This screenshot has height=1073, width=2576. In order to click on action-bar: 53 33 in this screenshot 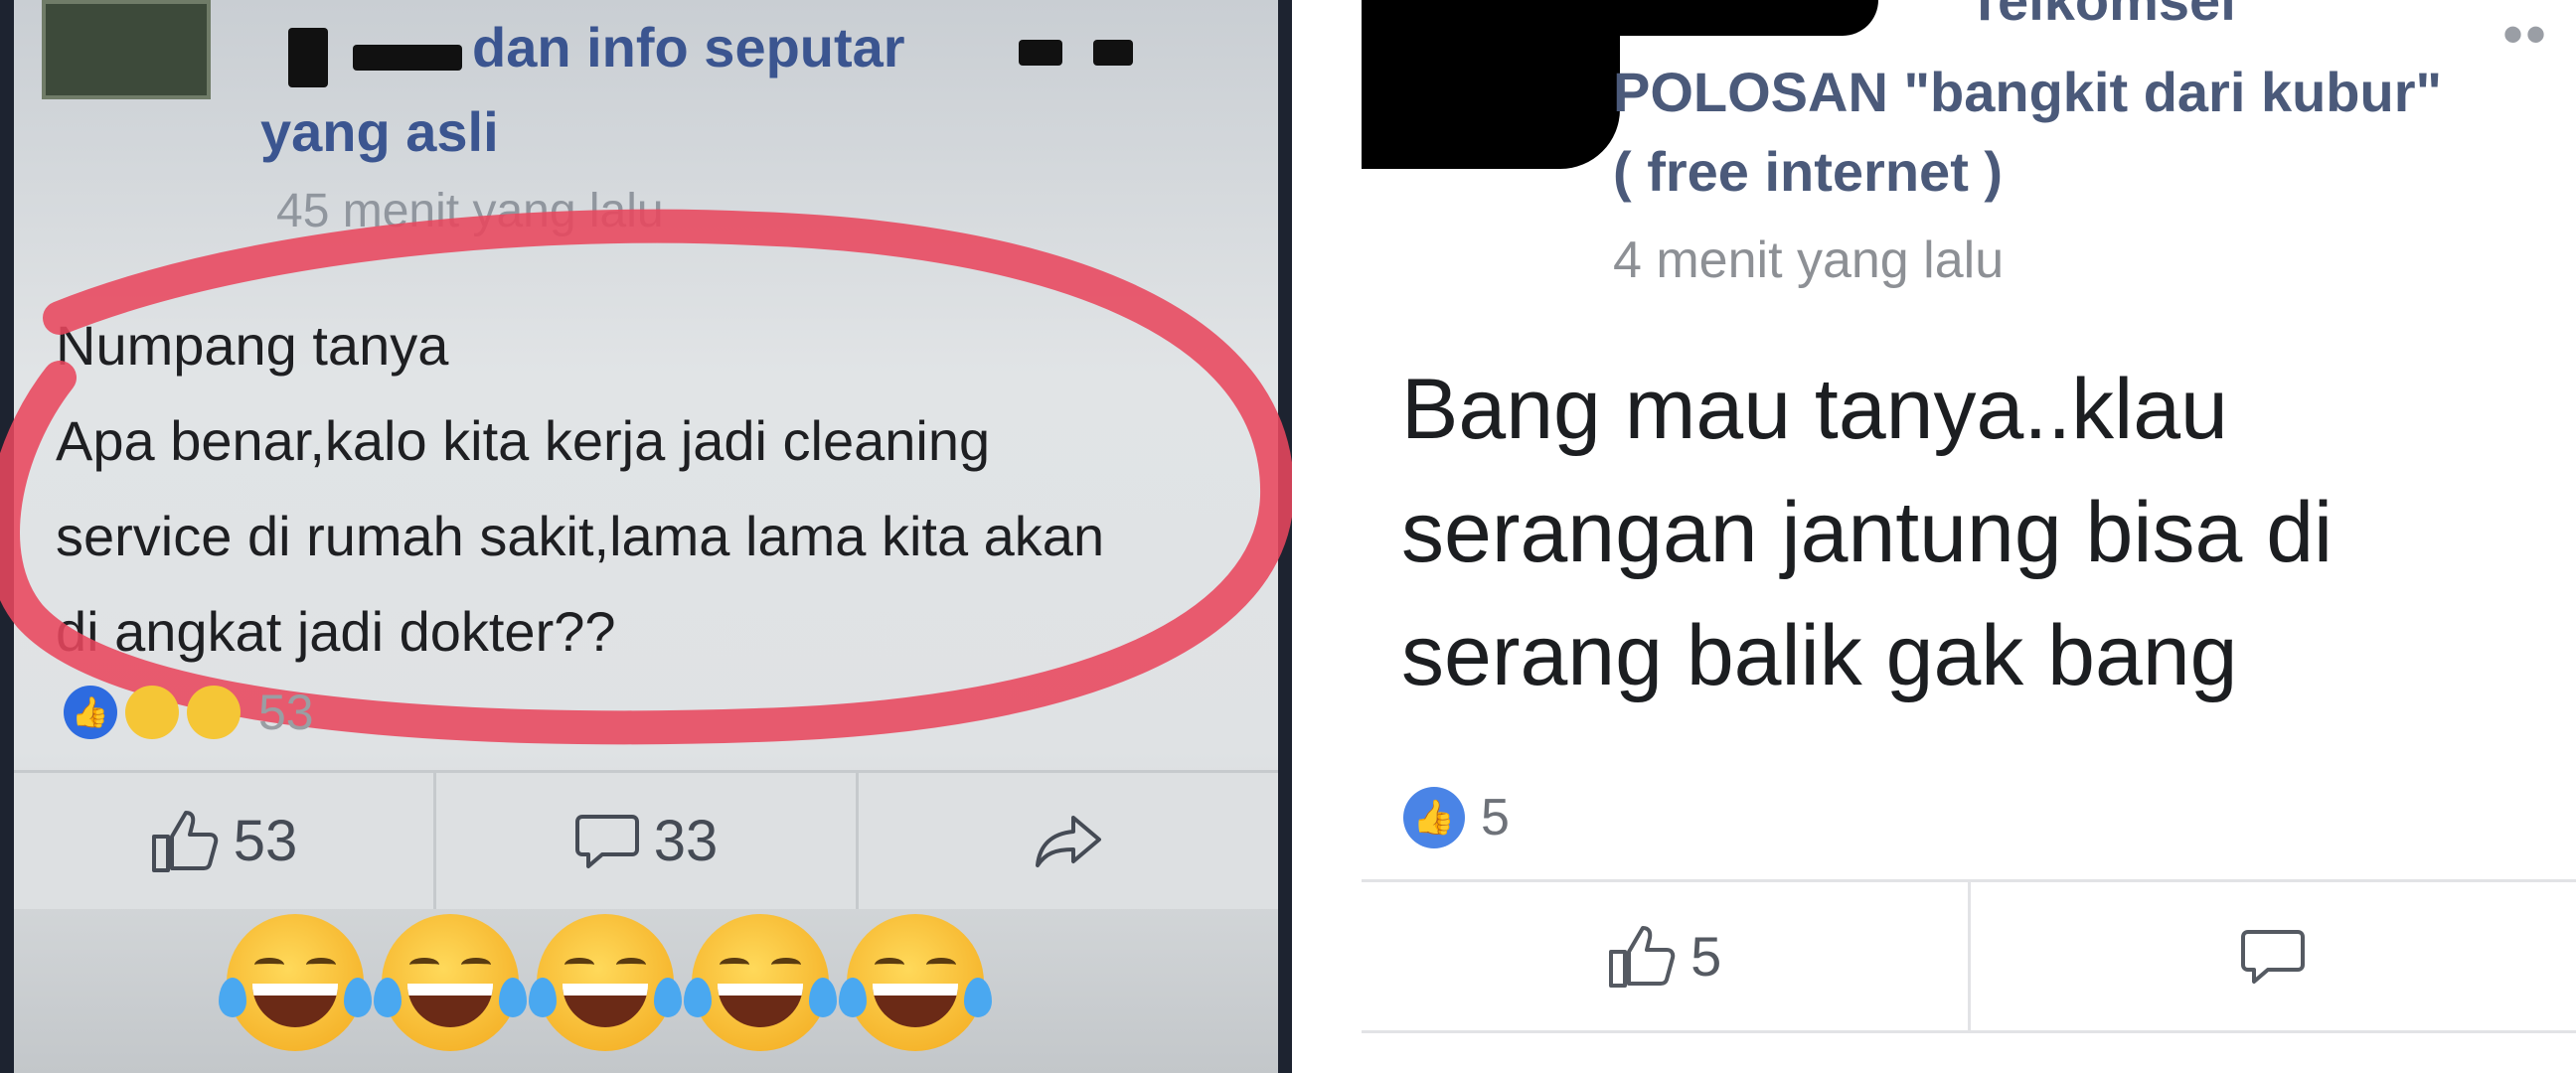, I will do `click(646, 839)`.